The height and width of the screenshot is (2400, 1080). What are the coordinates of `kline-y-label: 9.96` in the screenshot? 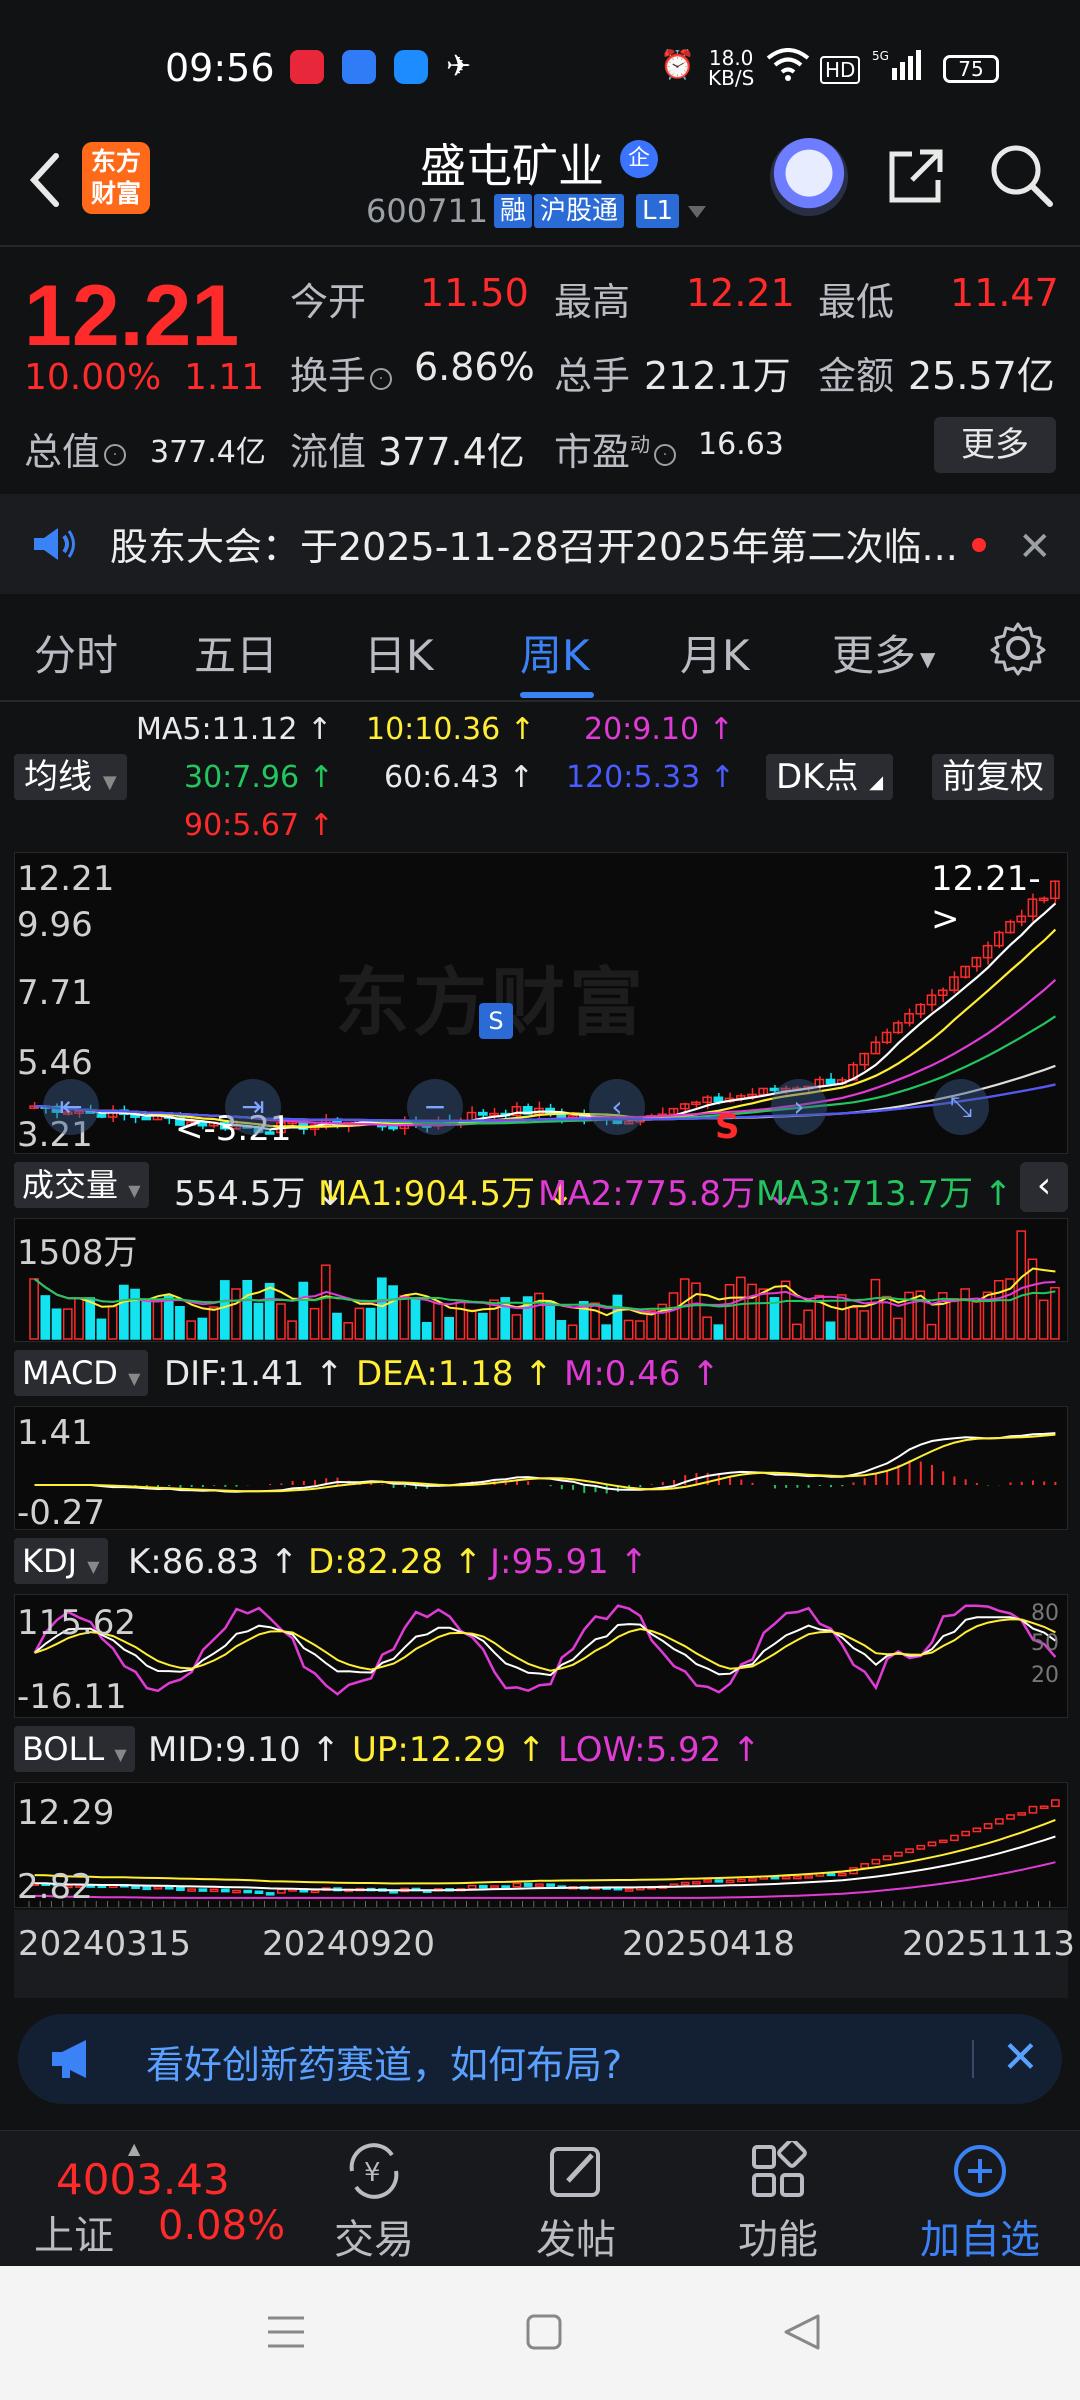 It's located at (55, 925).